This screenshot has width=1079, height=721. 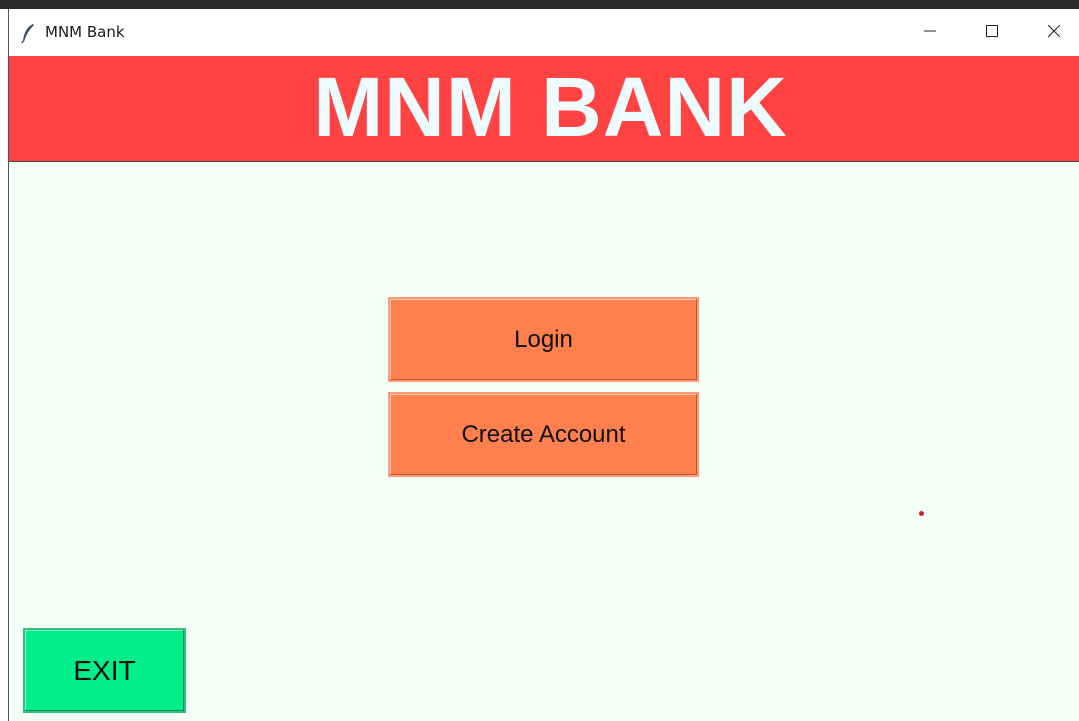 I want to click on bank-title: MNM BANK, so click(x=550, y=107).